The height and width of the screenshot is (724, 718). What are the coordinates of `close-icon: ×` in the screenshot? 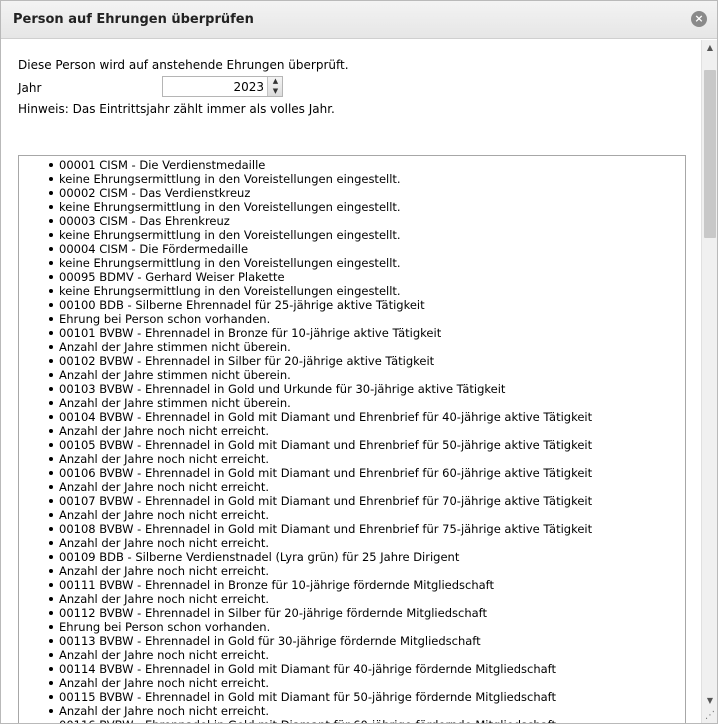 It's located at (699, 19).